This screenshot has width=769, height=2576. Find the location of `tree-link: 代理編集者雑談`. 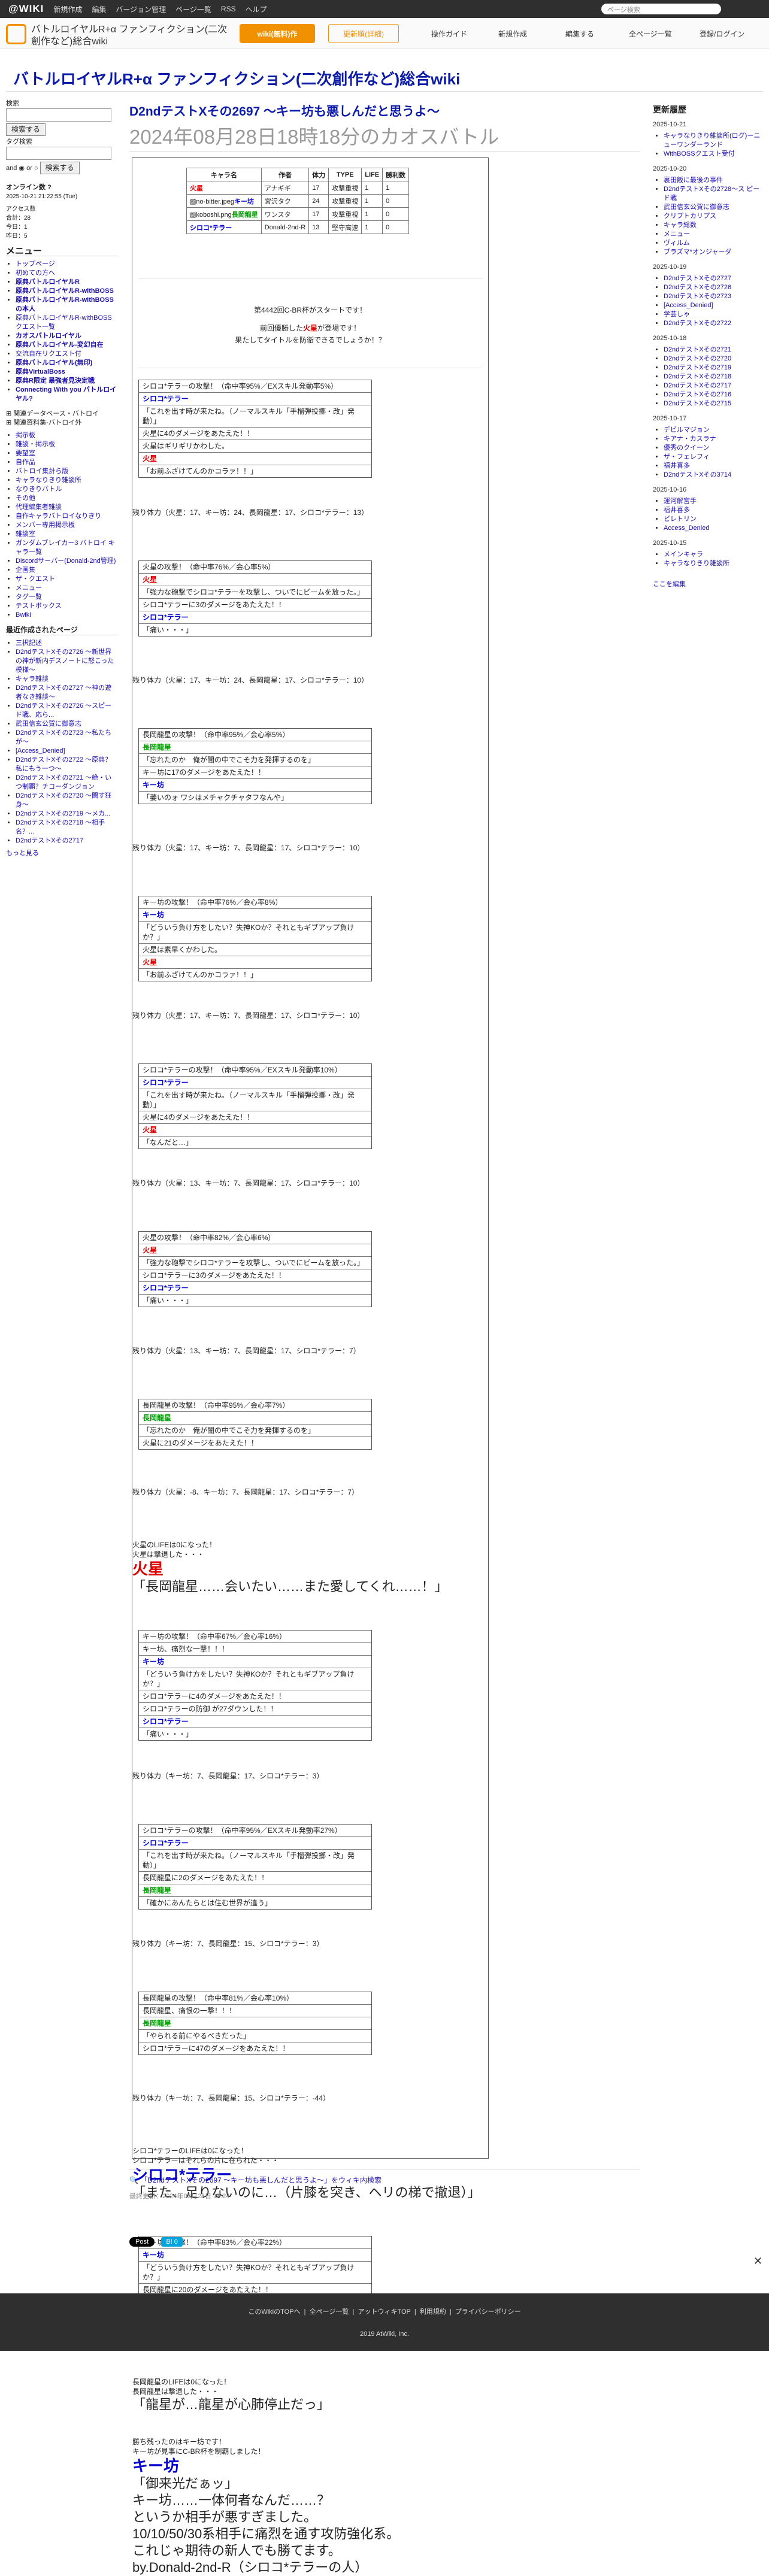

tree-link: 代理編集者雑談 is located at coordinates (39, 507).